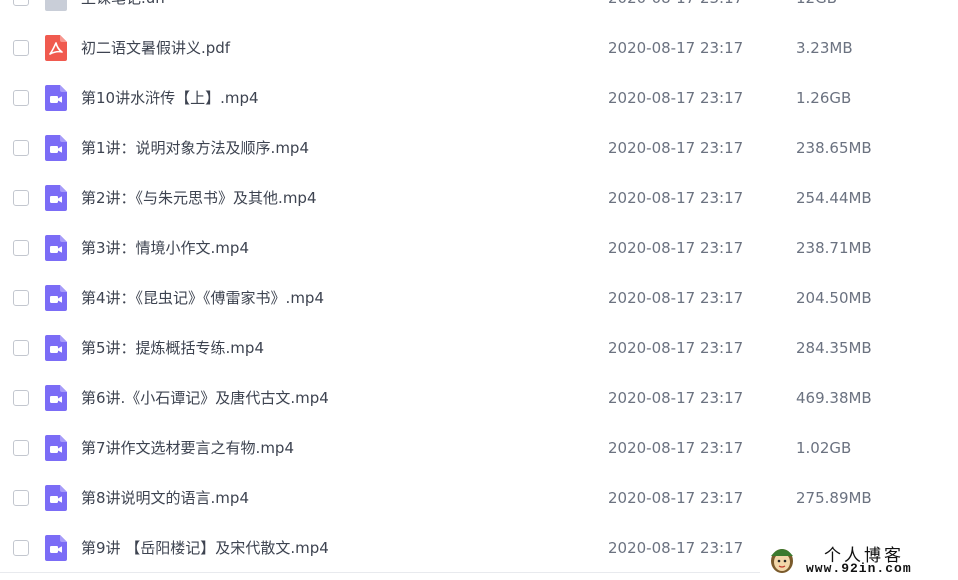 The height and width of the screenshot is (580, 958). Describe the element at coordinates (479, 250) in the screenshot. I see `file-row: 第3讲：情境小作文.mp4 2020-08-17 23:17 238.71MB` at that location.